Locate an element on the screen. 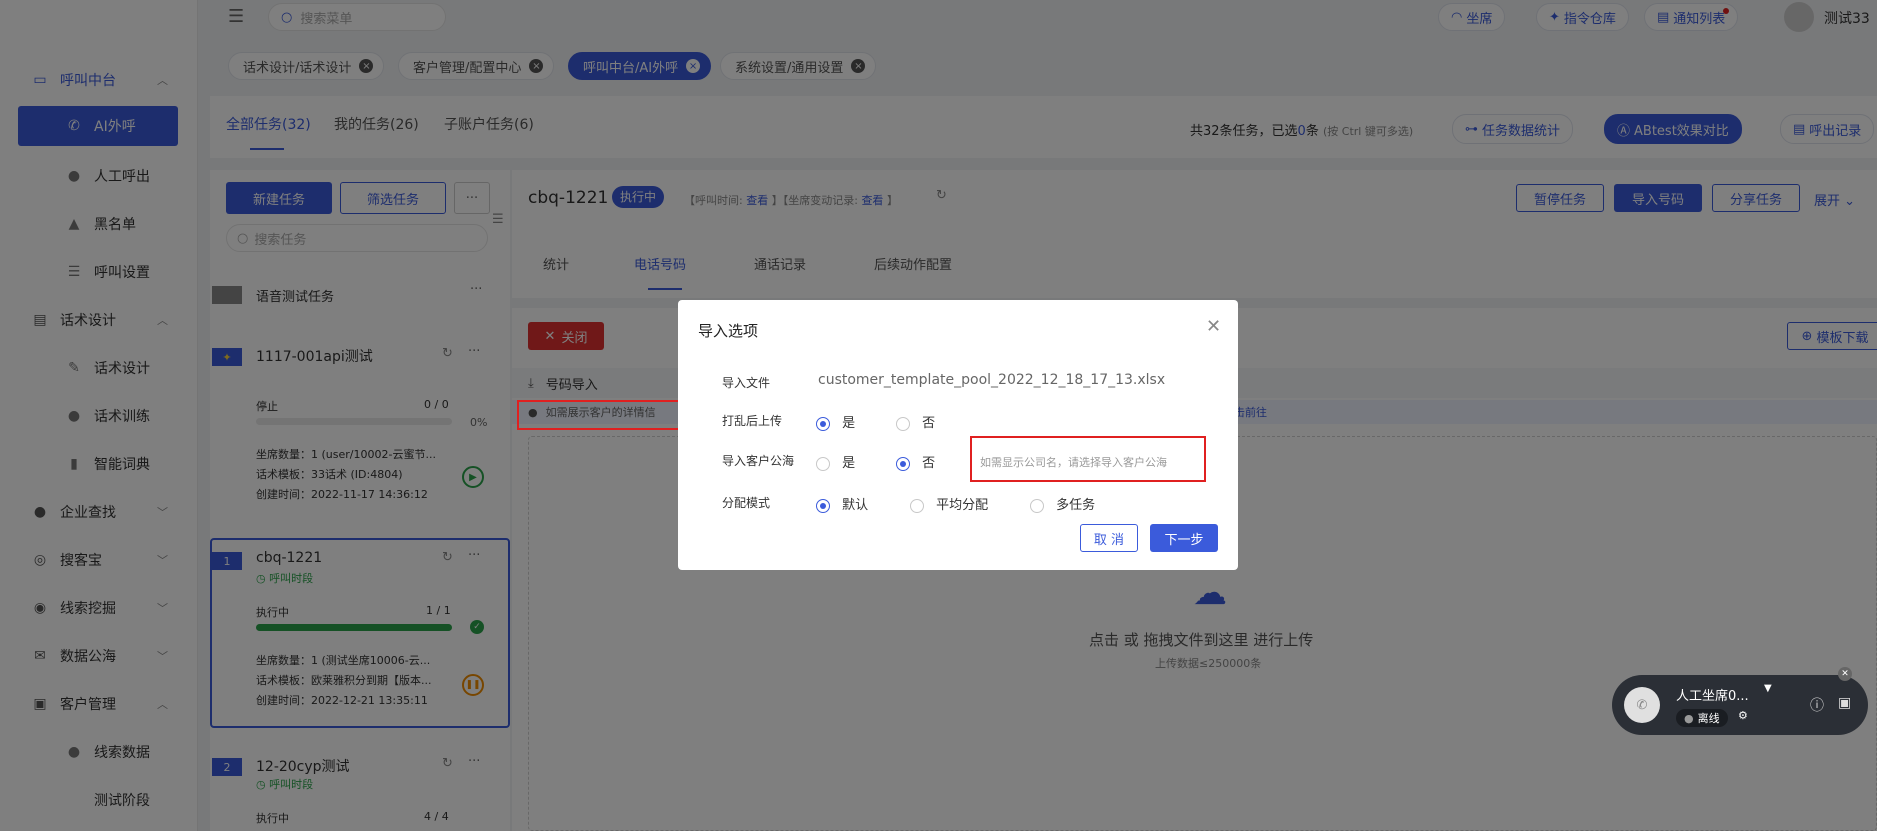 This screenshot has width=1877, height=831. phone-icon: ✆ is located at coordinates (1642, 705).